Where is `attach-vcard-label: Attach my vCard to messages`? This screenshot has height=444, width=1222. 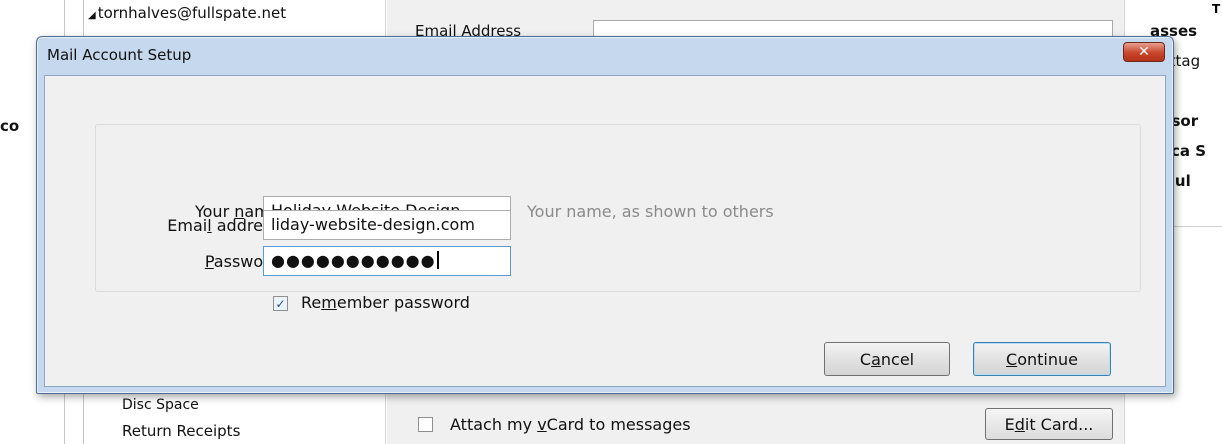
attach-vcard-label: Attach my vCard to messages is located at coordinates (570, 424).